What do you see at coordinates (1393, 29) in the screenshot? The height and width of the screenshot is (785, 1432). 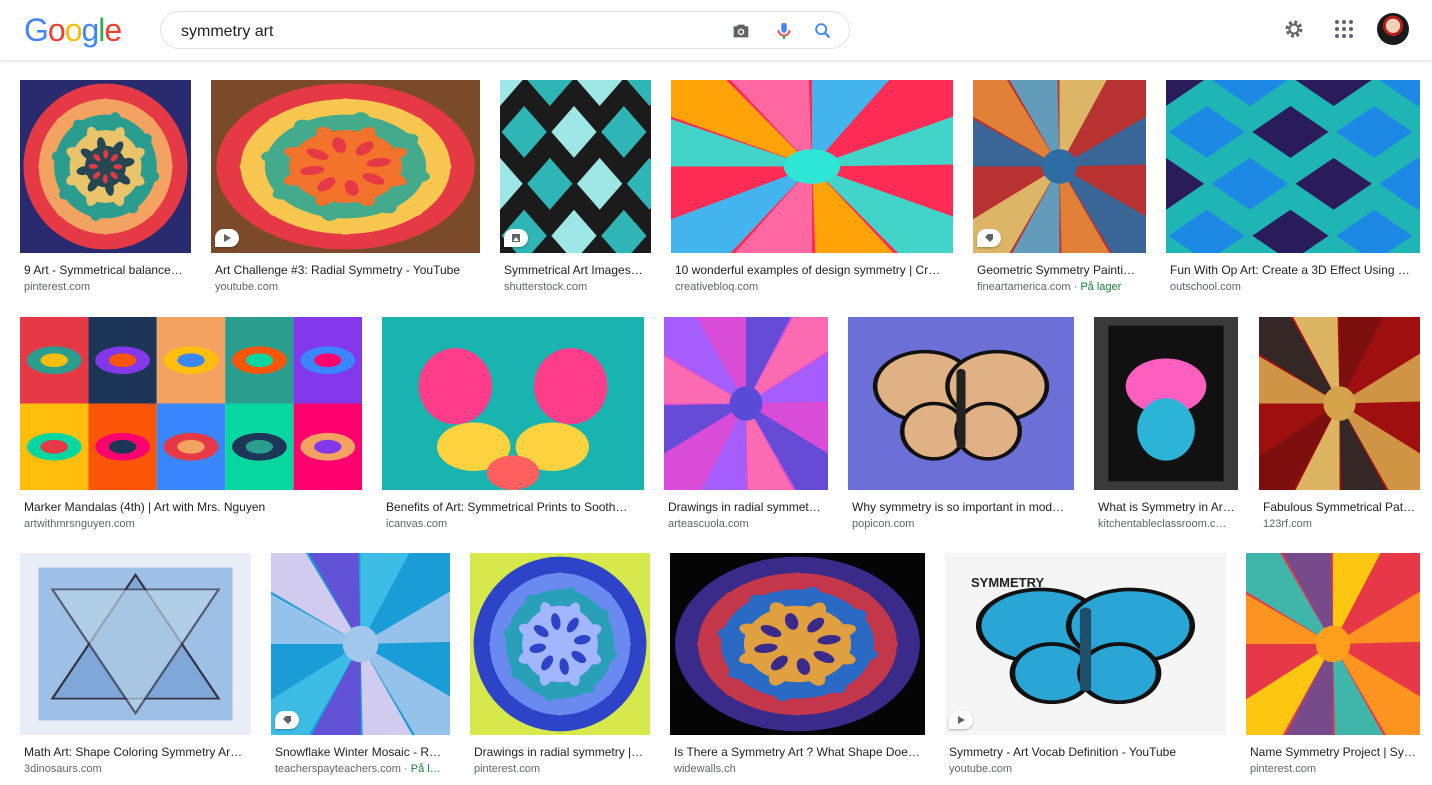 I see `avatar` at bounding box center [1393, 29].